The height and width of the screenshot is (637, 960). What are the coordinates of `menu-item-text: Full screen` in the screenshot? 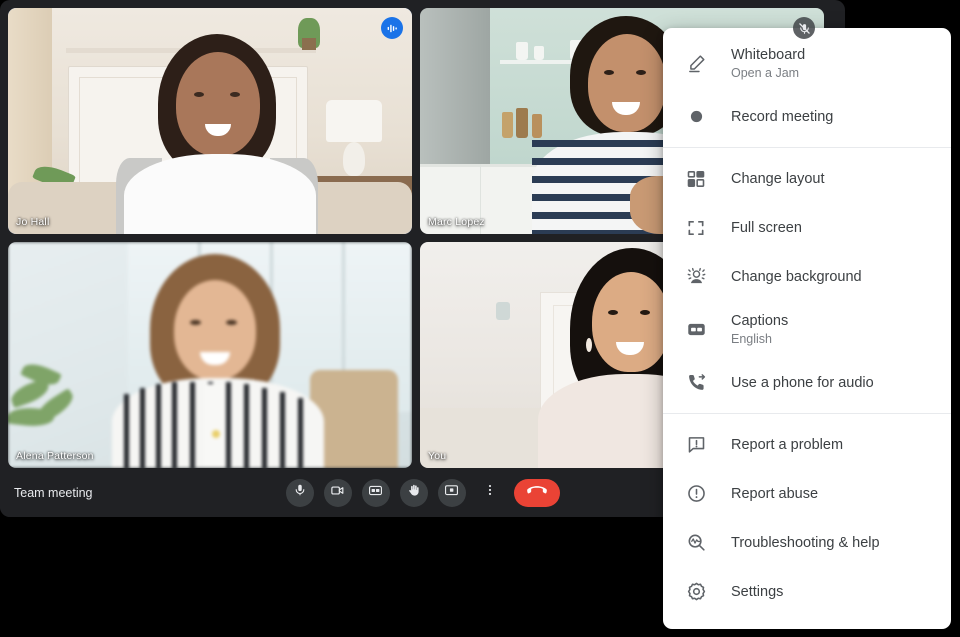 It's located at (766, 228).